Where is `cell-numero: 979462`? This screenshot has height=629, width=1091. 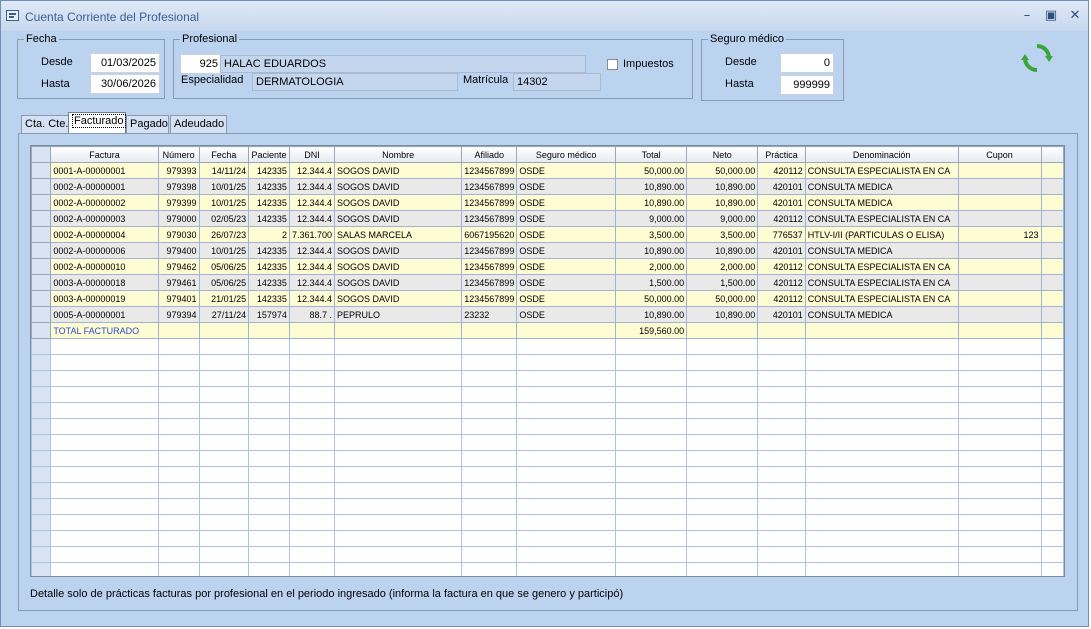
cell-numero: 979462 is located at coordinates (178, 266).